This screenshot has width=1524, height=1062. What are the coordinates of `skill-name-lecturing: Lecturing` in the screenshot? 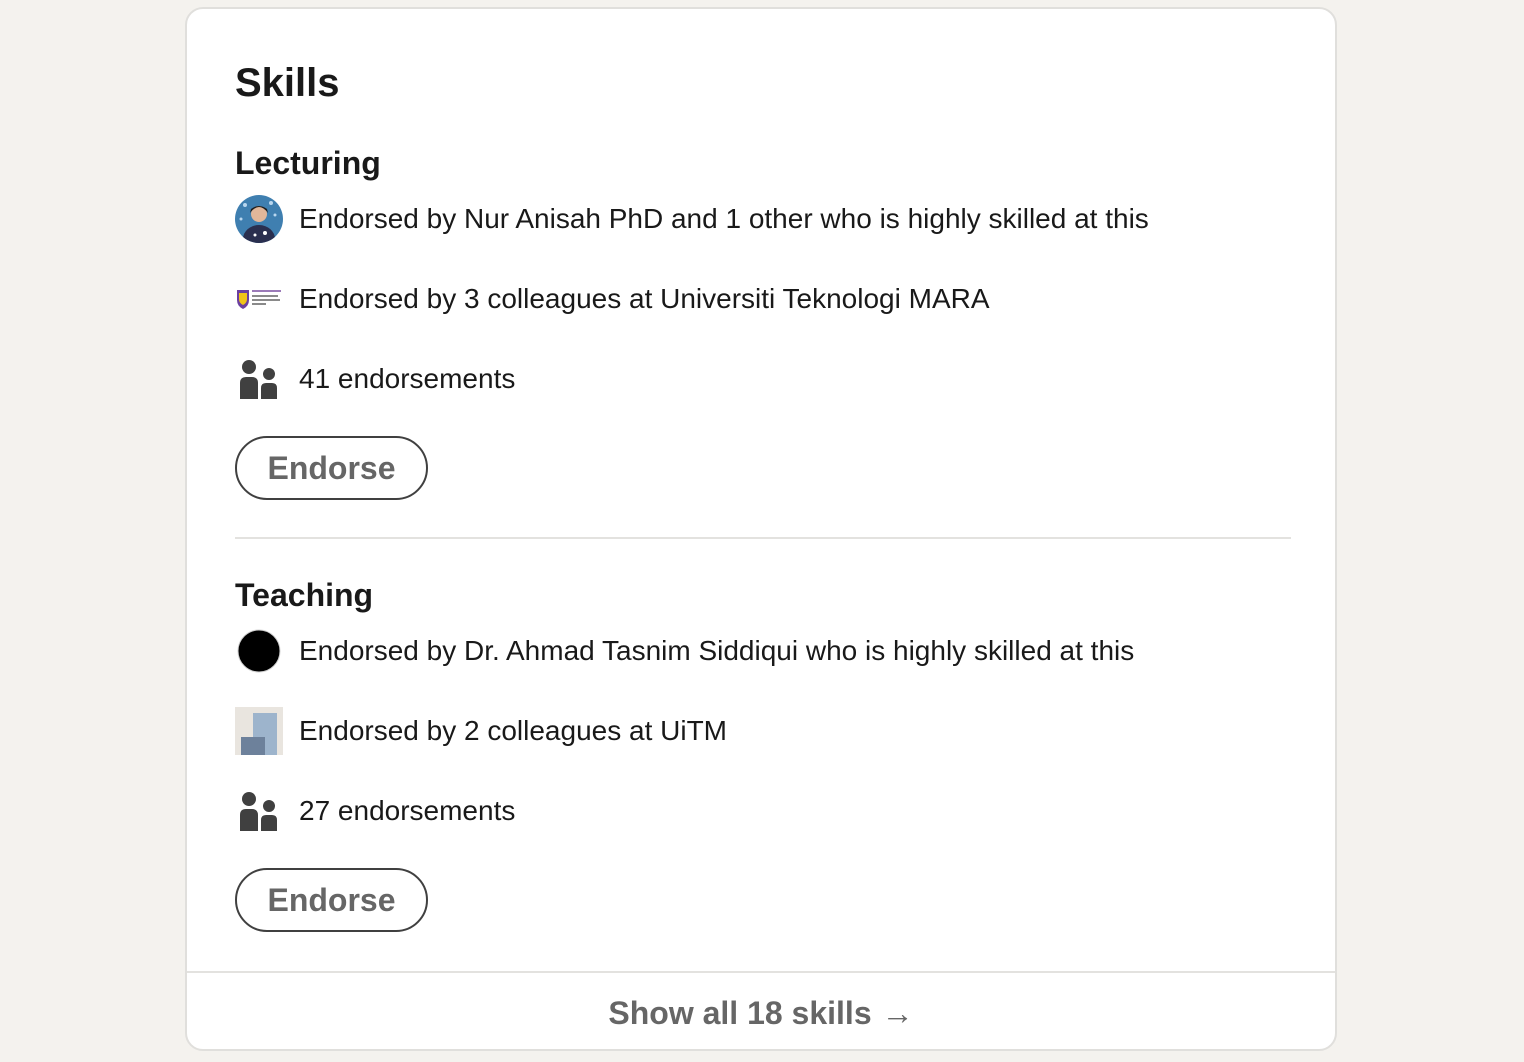 It's located at (308, 163).